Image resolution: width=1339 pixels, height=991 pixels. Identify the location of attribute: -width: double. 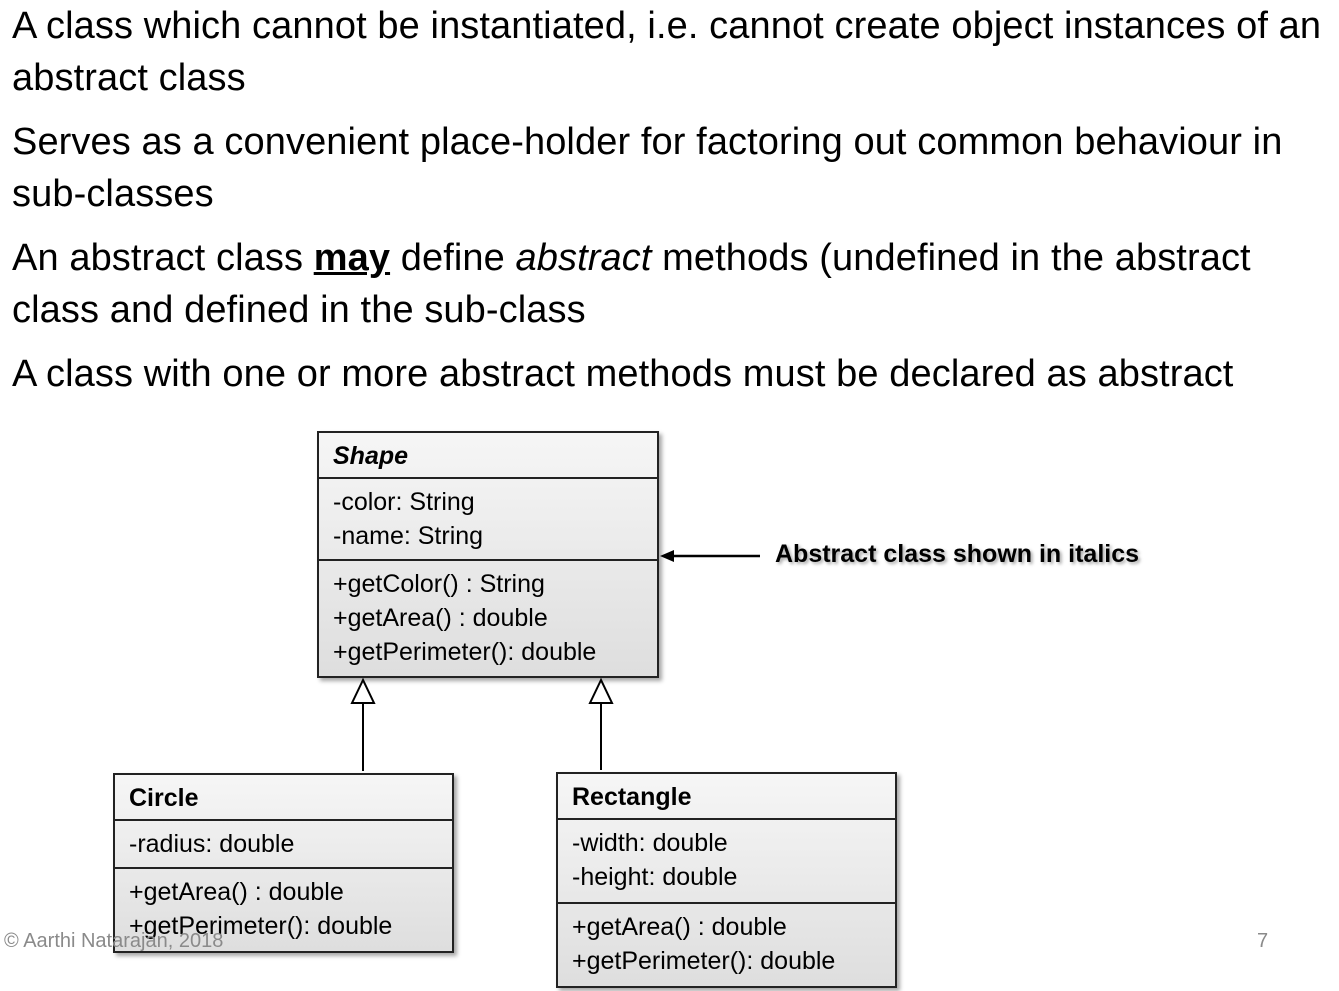
(650, 843).